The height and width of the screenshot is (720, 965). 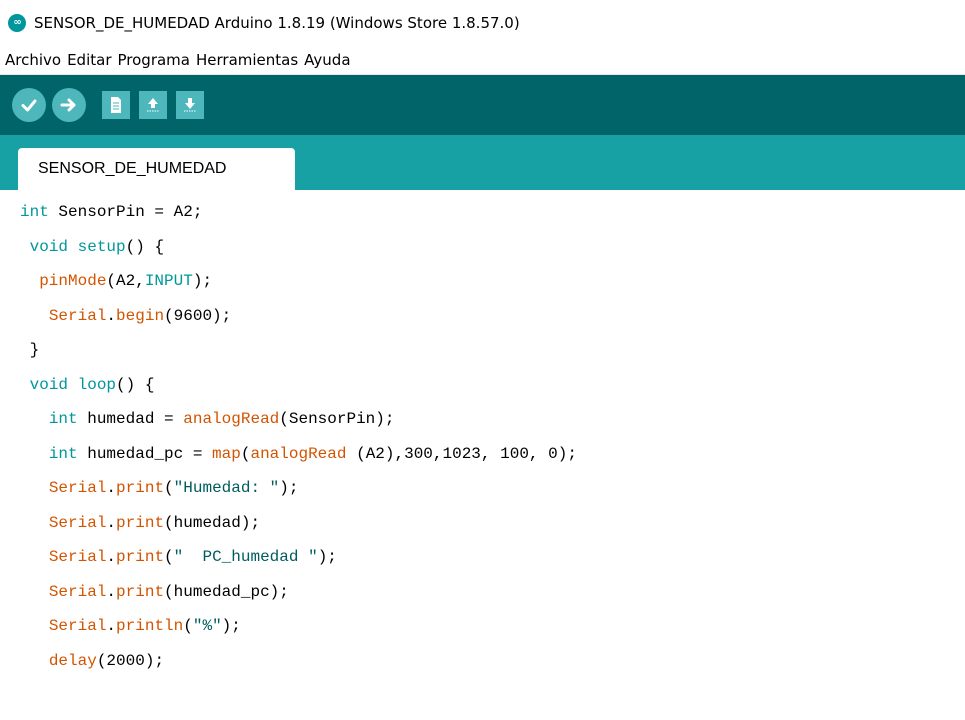 What do you see at coordinates (247, 60) in the screenshot?
I see `menu-herramientas: Herramientas` at bounding box center [247, 60].